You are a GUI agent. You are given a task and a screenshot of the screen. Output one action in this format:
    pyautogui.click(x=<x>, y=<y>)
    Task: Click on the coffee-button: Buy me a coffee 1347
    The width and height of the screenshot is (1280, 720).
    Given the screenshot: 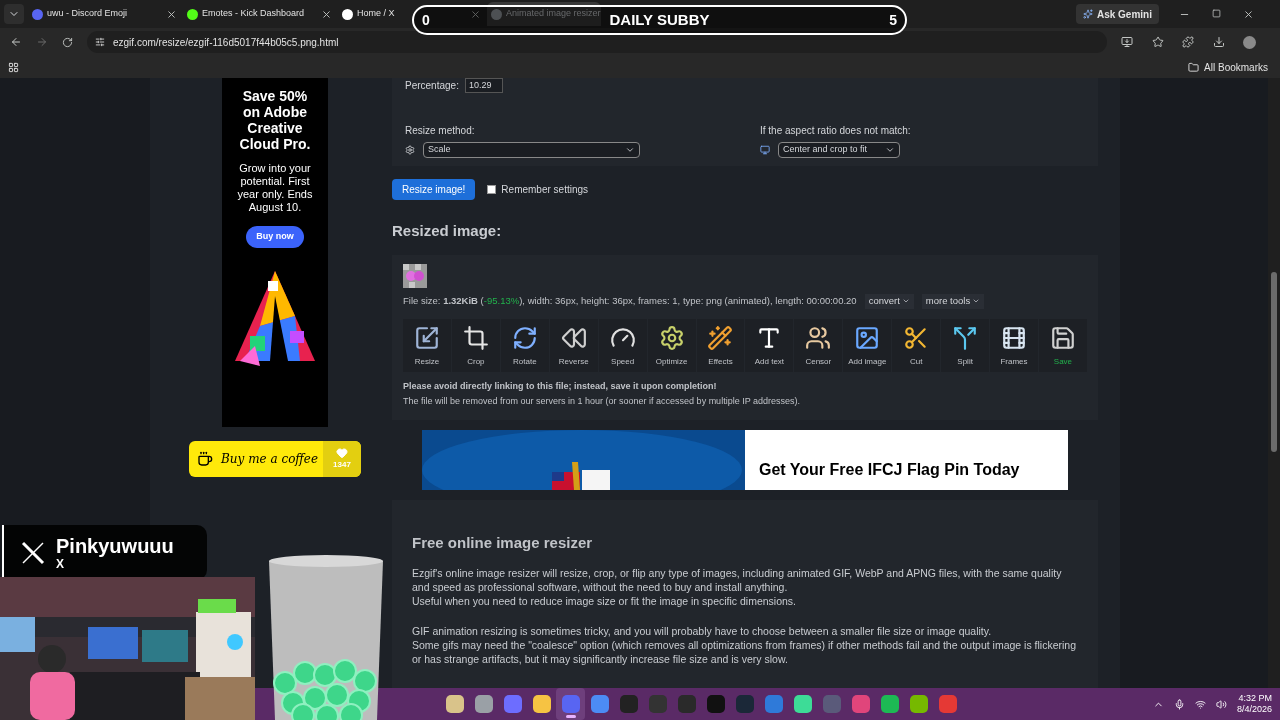 What is the action you would take?
    pyautogui.click(x=275, y=459)
    